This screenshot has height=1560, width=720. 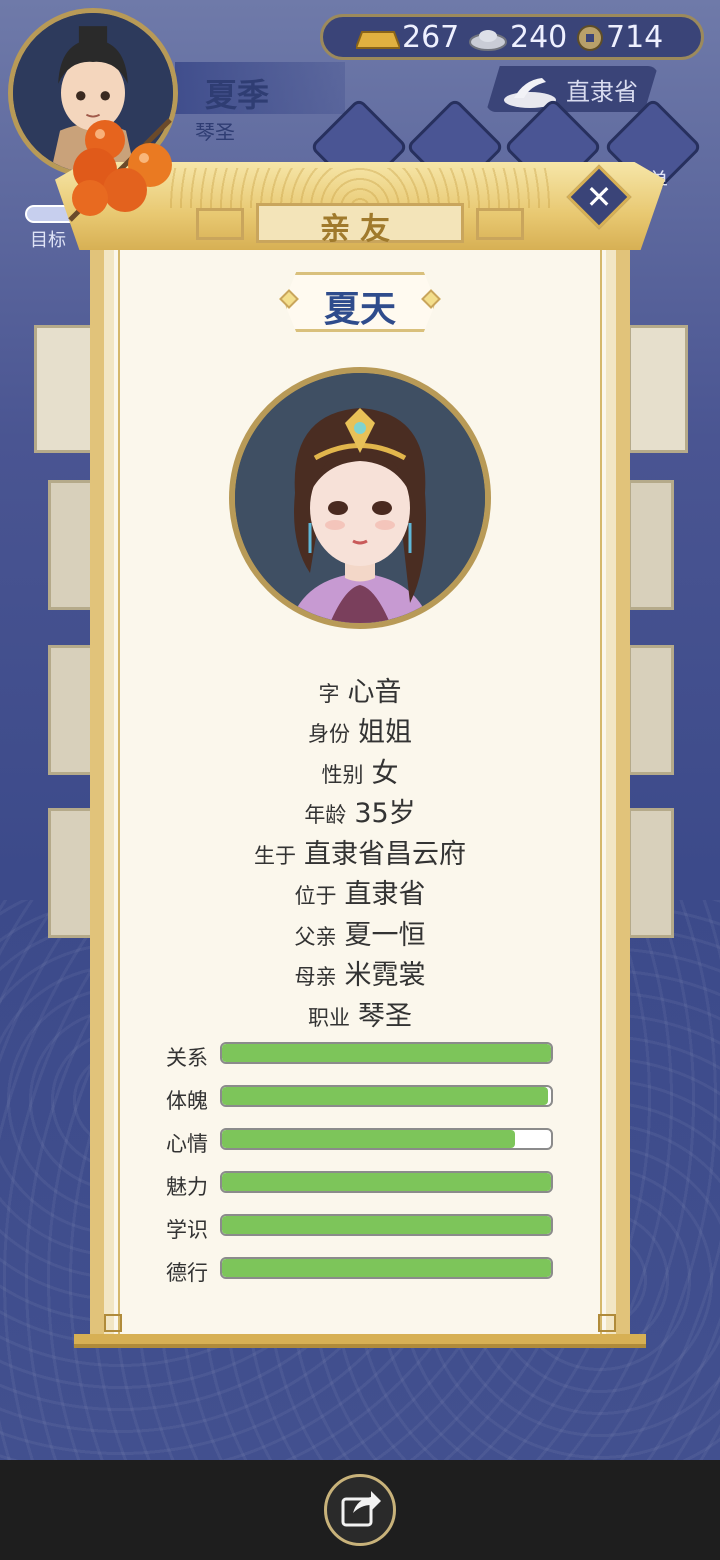 I want to click on stat-bar-mood, so click(x=386, y=1139).